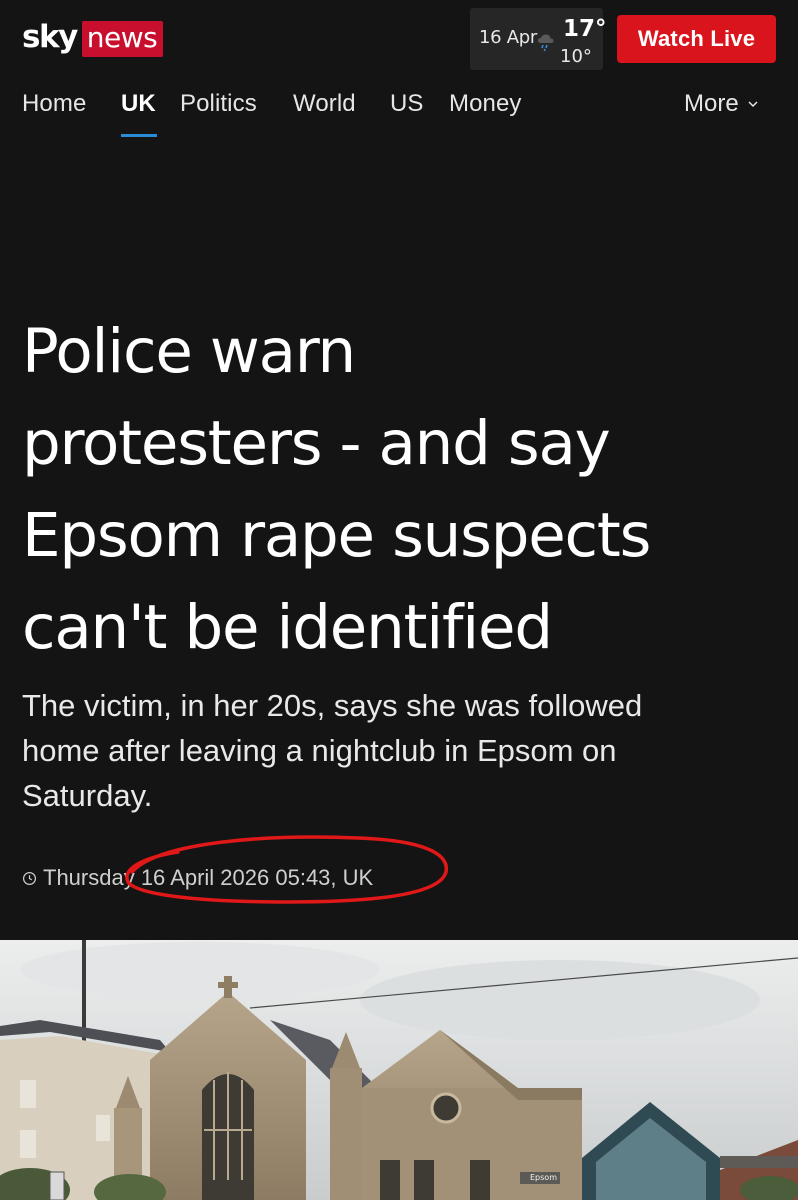 The width and height of the screenshot is (798, 1200). What do you see at coordinates (122, 39) in the screenshot?
I see `logo-news-text: news` at bounding box center [122, 39].